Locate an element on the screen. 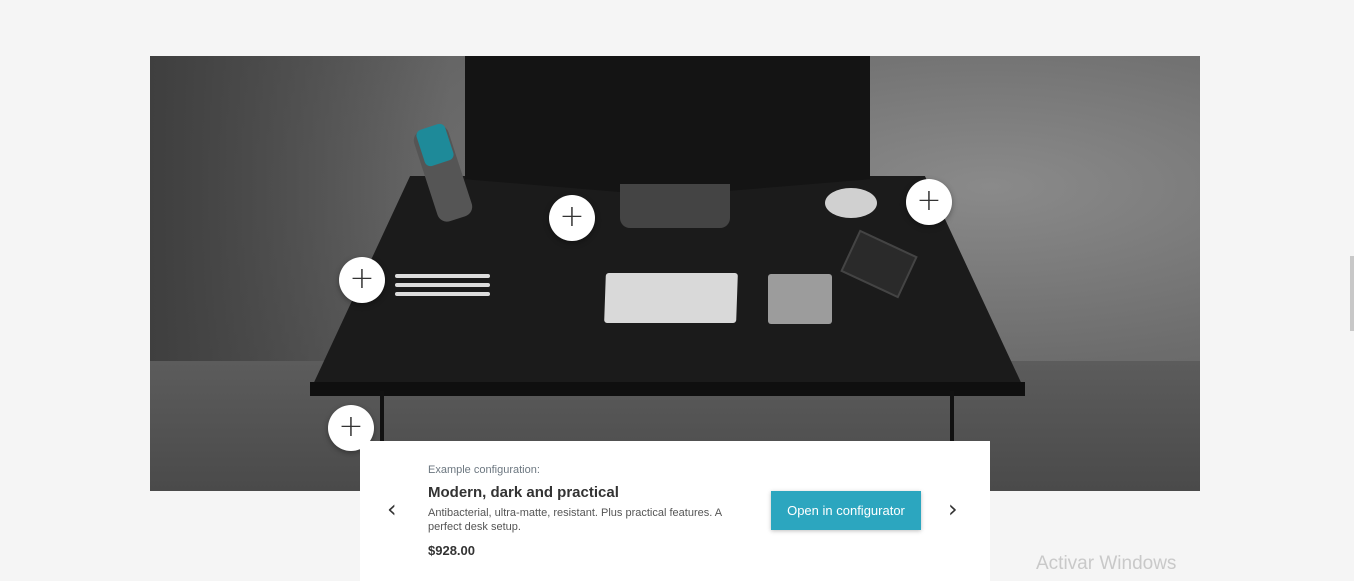 The height and width of the screenshot is (581, 1354). hotspot-button-accessories: + is located at coordinates (929, 202).